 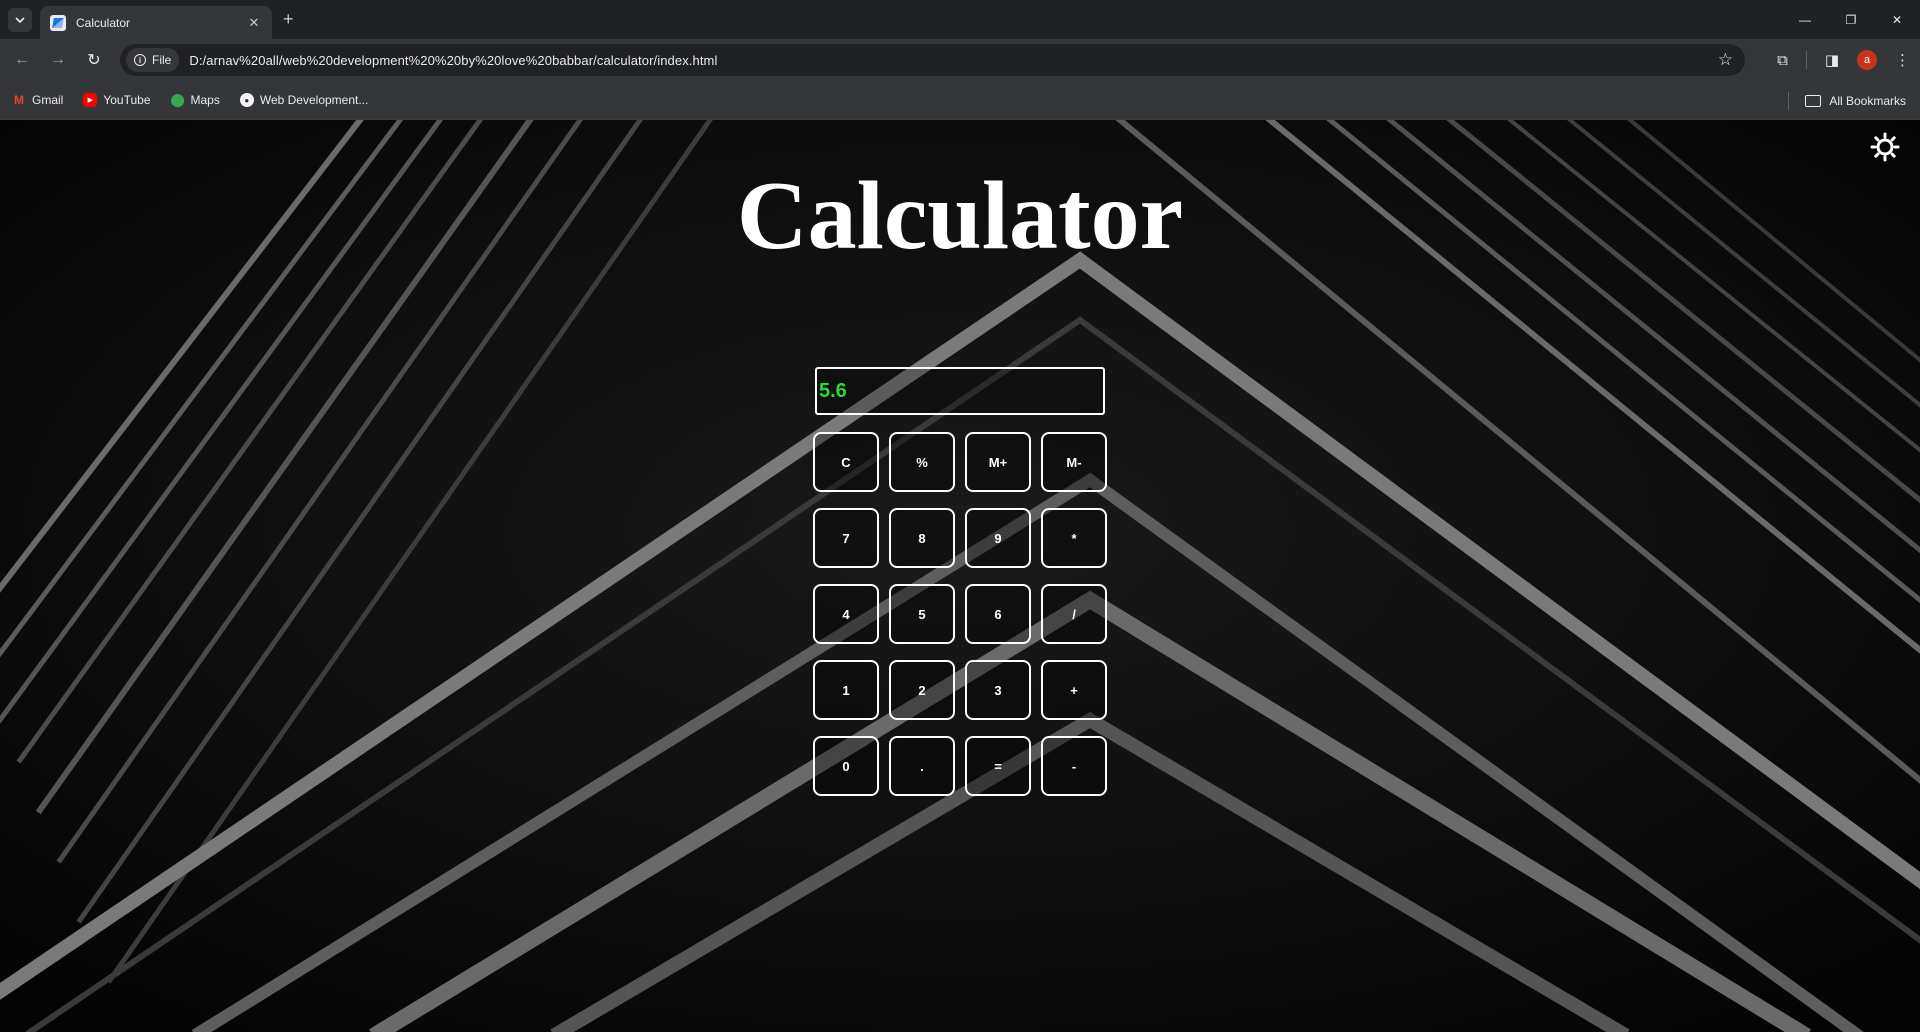 I want to click on key-percent: %, so click(x=922, y=462).